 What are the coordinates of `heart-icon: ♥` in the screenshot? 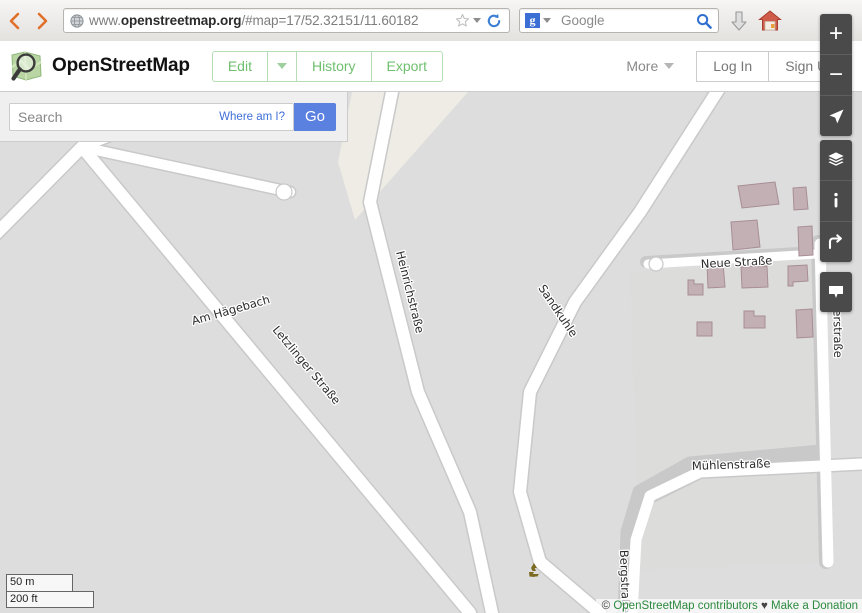 It's located at (764, 606).